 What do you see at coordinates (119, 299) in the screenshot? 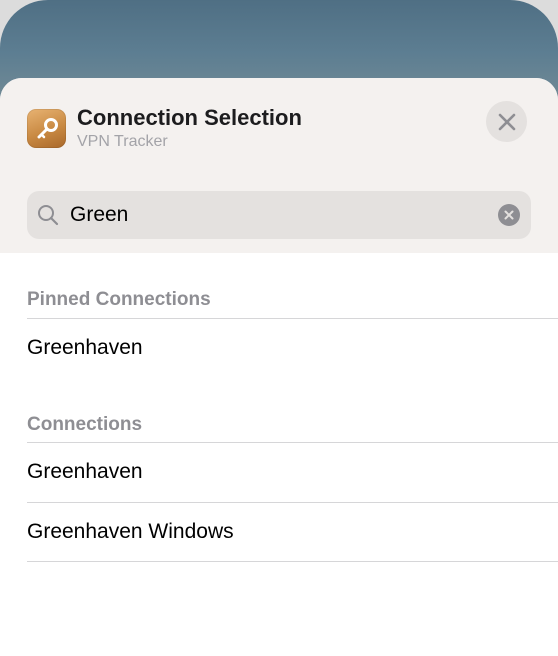
I see `pinned-connections-header: Pinned Connections` at bounding box center [119, 299].